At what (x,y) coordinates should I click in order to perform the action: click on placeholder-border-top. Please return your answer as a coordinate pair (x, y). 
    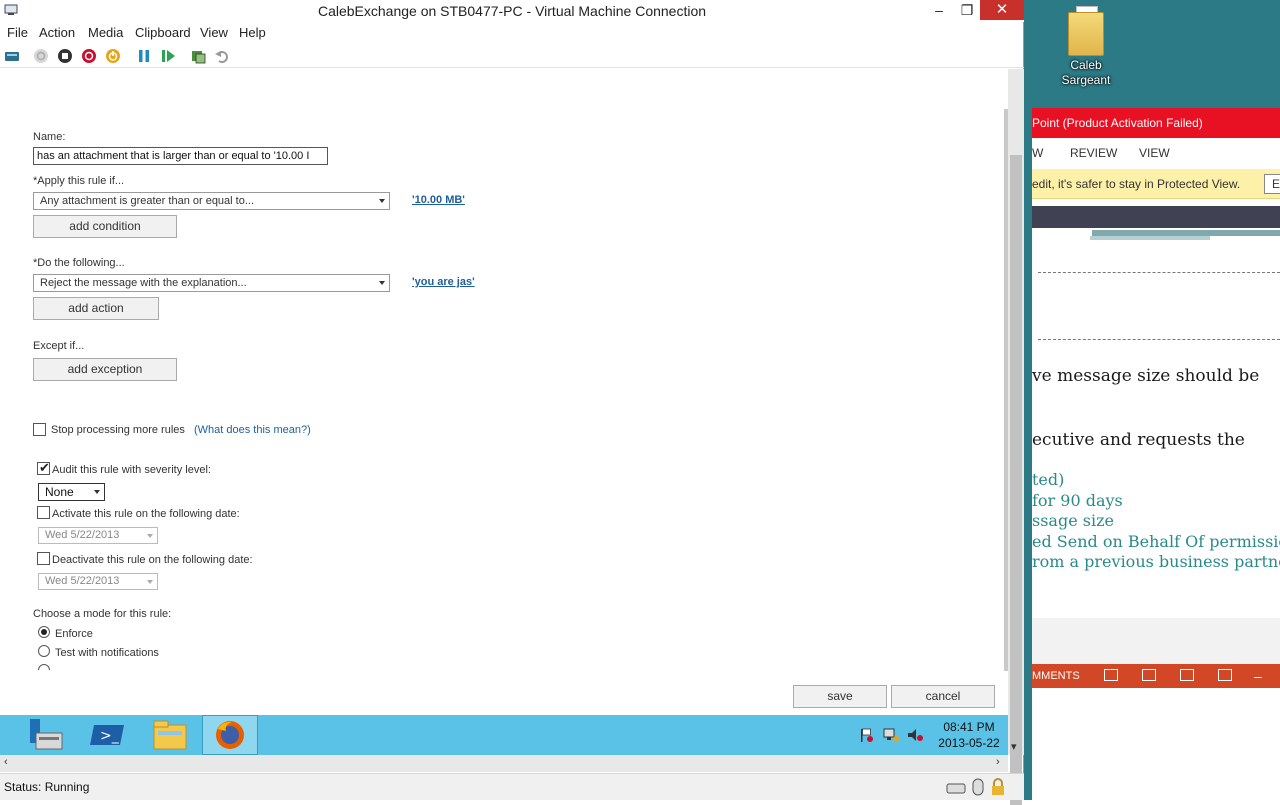
    Looking at the image, I should click on (1159, 272).